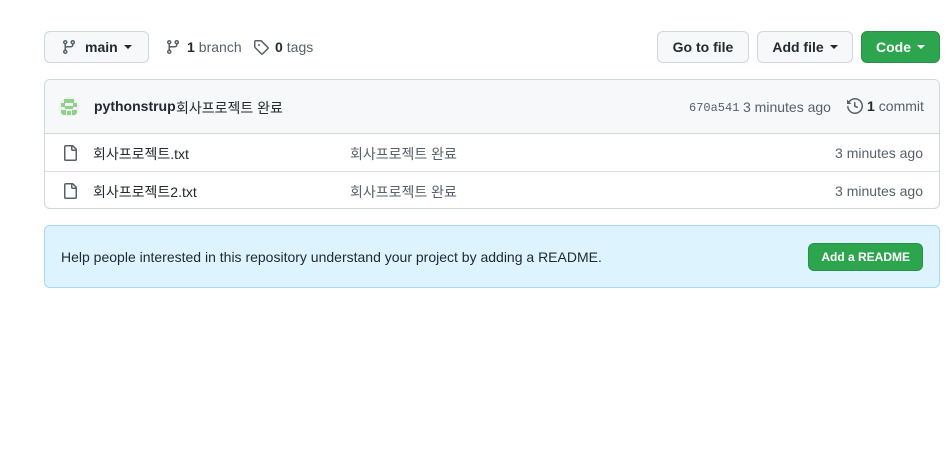 The image size is (948, 455). What do you see at coordinates (141, 154) in the screenshot?
I see `file-name-link: 회사프로젝트.txt` at bounding box center [141, 154].